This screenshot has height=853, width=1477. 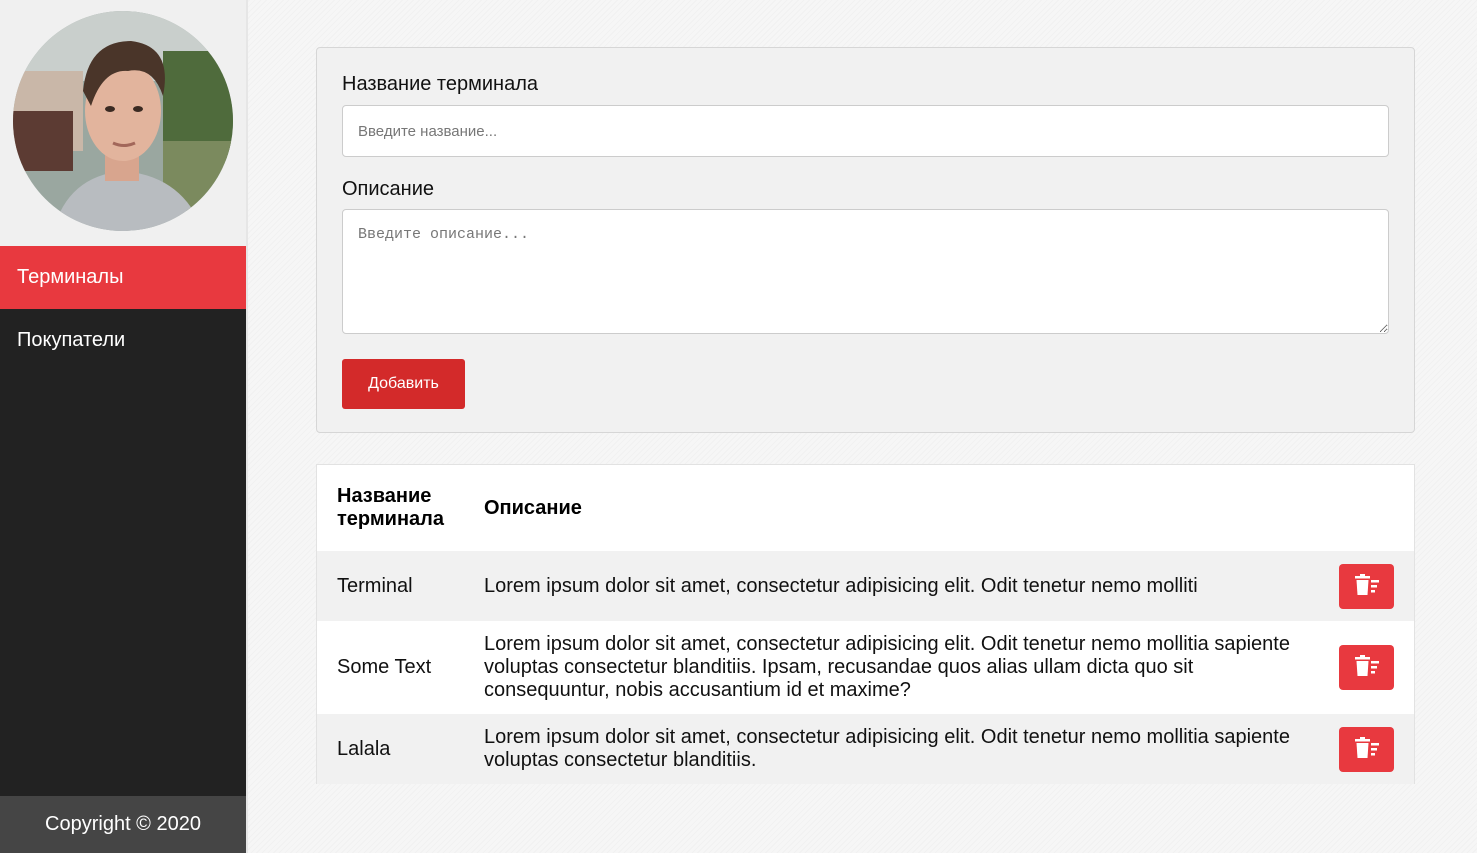 I want to click on avatar-area, so click(x=123, y=123).